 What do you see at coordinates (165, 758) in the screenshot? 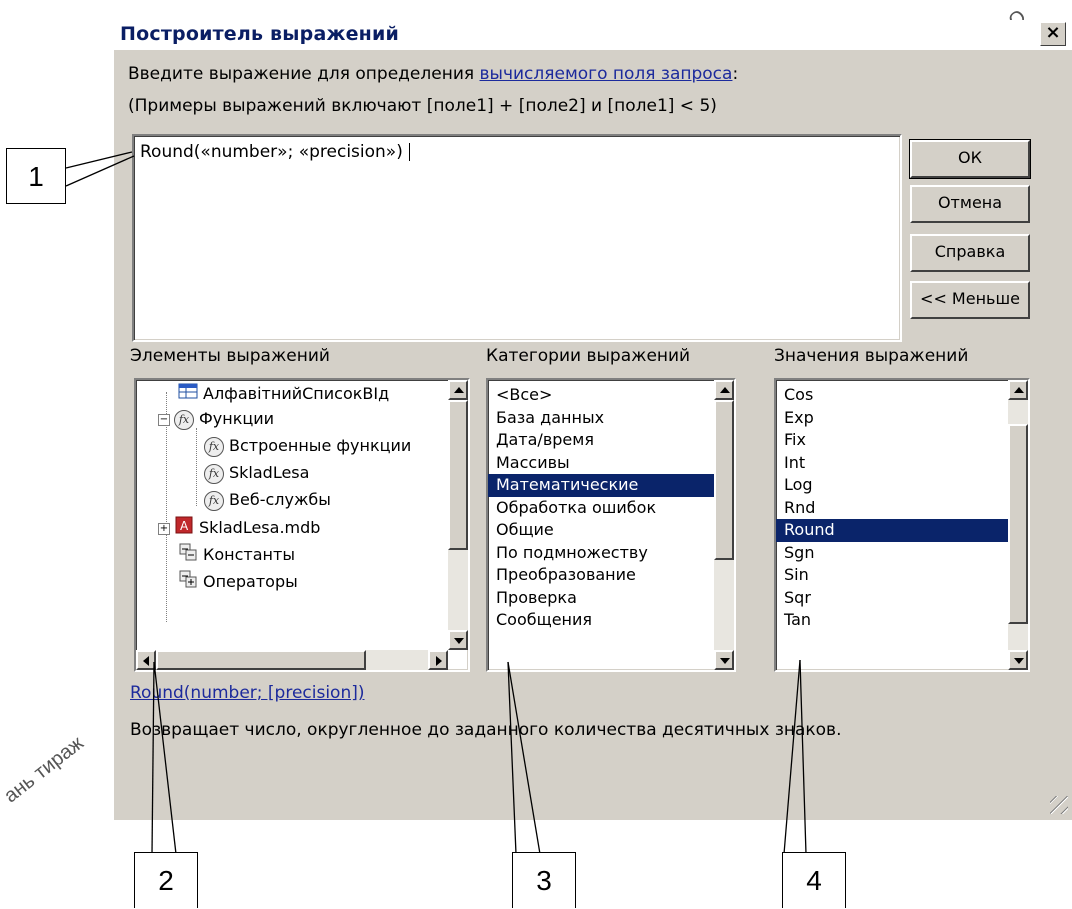
I see `leader-line-2b` at bounding box center [165, 758].